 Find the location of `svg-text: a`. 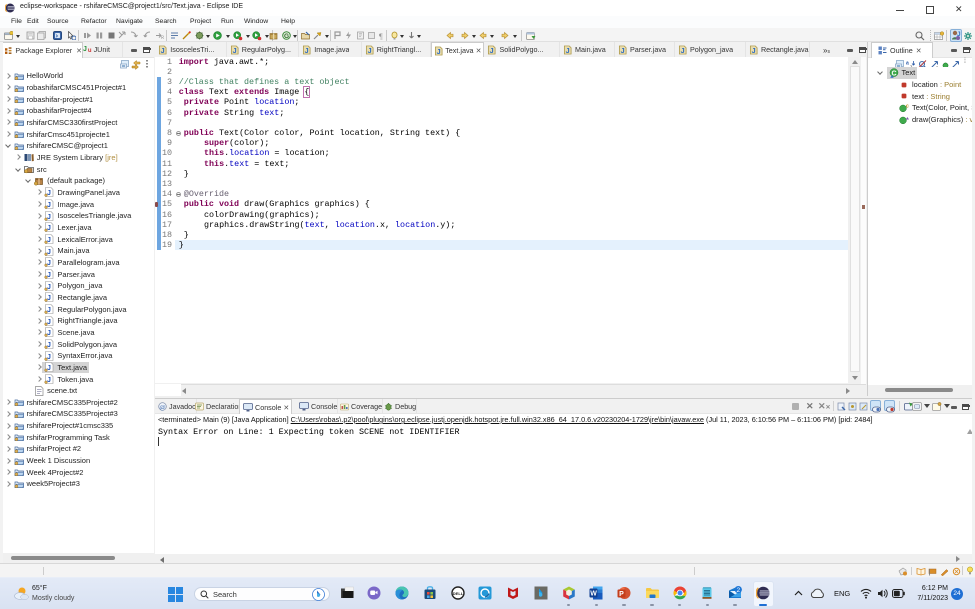

svg-text: a is located at coordinates (907, 64).